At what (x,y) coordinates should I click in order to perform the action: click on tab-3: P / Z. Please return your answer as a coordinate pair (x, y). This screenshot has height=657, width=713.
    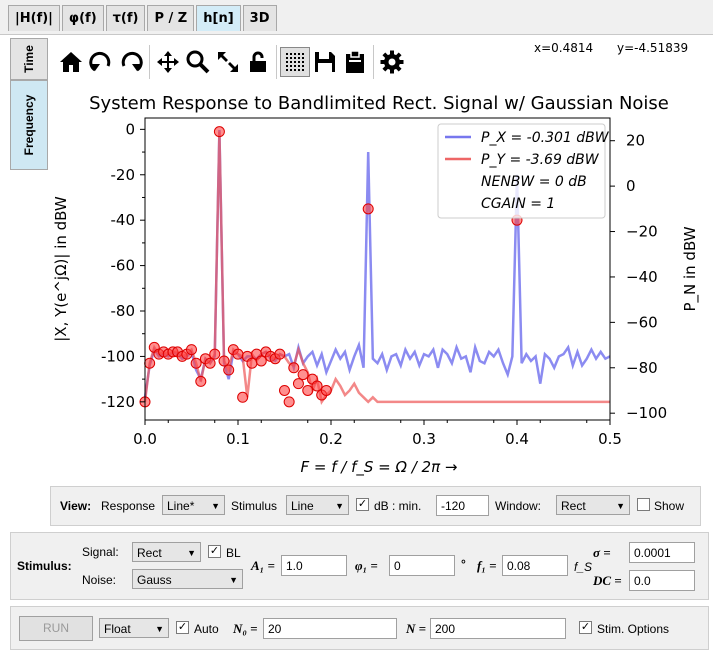
    Looking at the image, I should click on (171, 18).